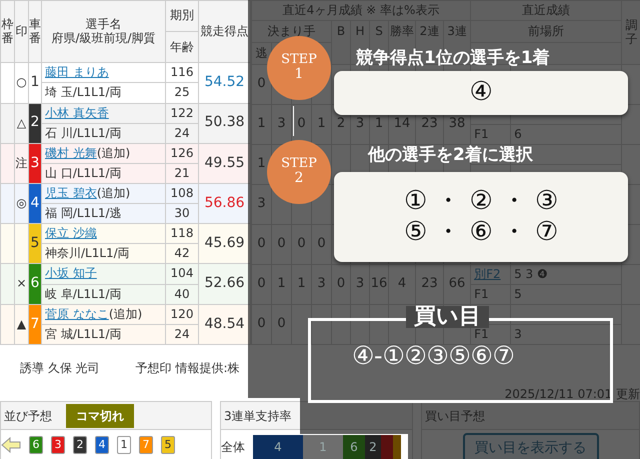 This screenshot has height=459, width=640. What do you see at coordinates (430, 31) in the screenshot?
I see `column-header: 2連` at bounding box center [430, 31].